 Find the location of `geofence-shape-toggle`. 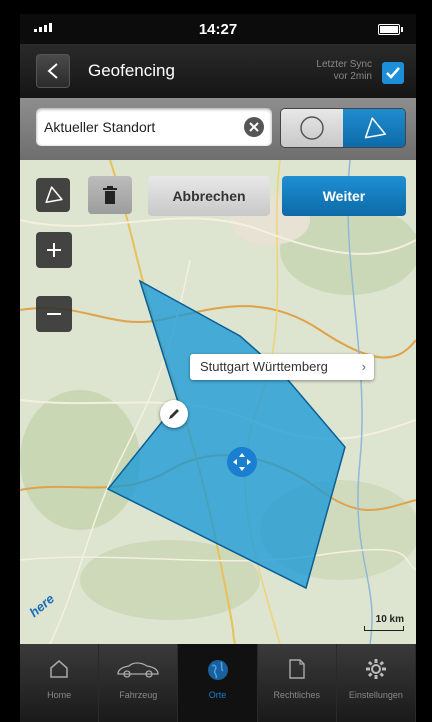

geofence-shape-toggle is located at coordinates (343, 128).